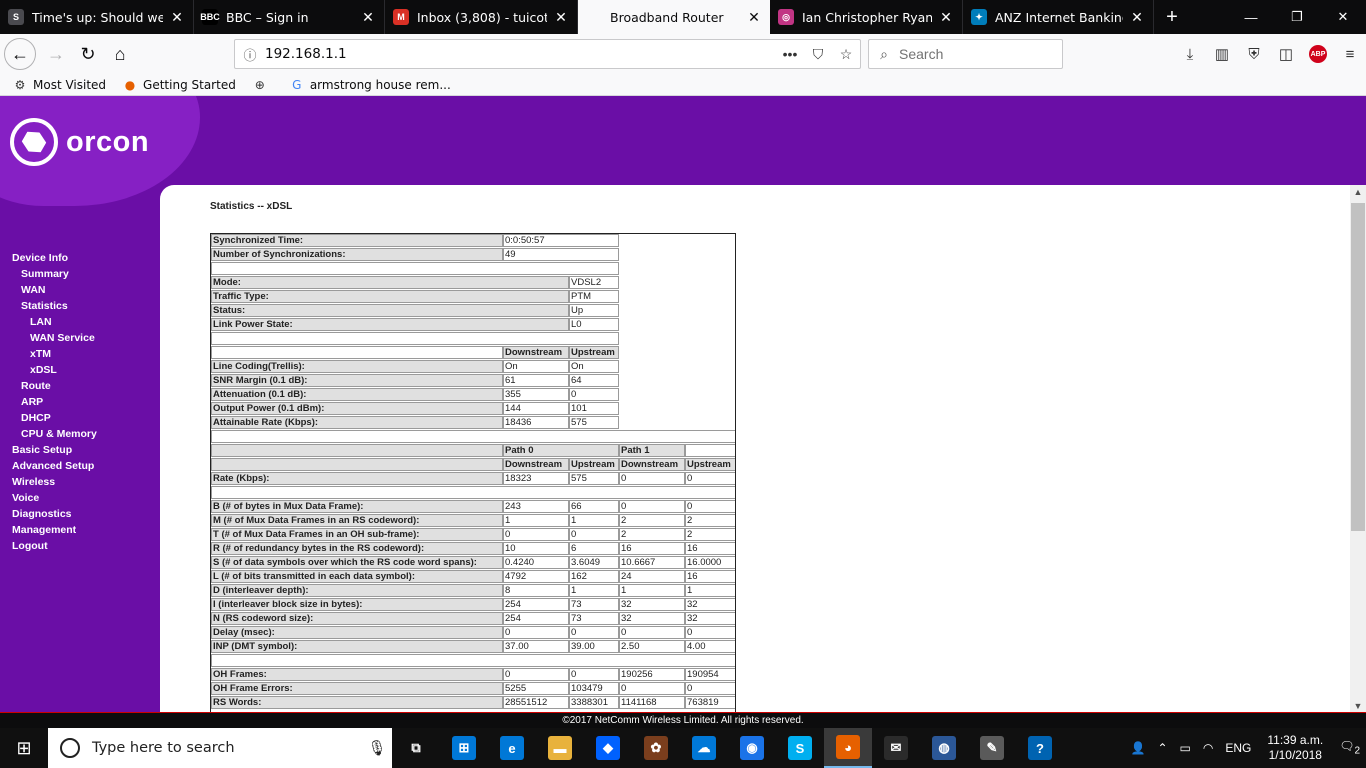 This screenshot has width=1366, height=768. What do you see at coordinates (512, 748) in the screenshot?
I see `taskbar-app: e` at bounding box center [512, 748].